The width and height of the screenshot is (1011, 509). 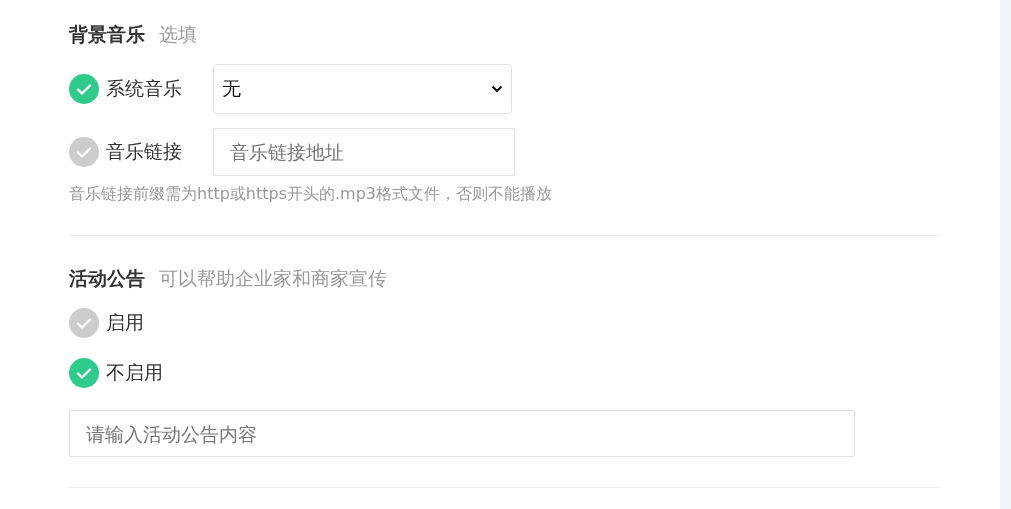 What do you see at coordinates (311, 194) in the screenshot?
I see `hint-text: 音乐链接前缀需为http或https开头的.mp3格式文件，否则不能播放` at bounding box center [311, 194].